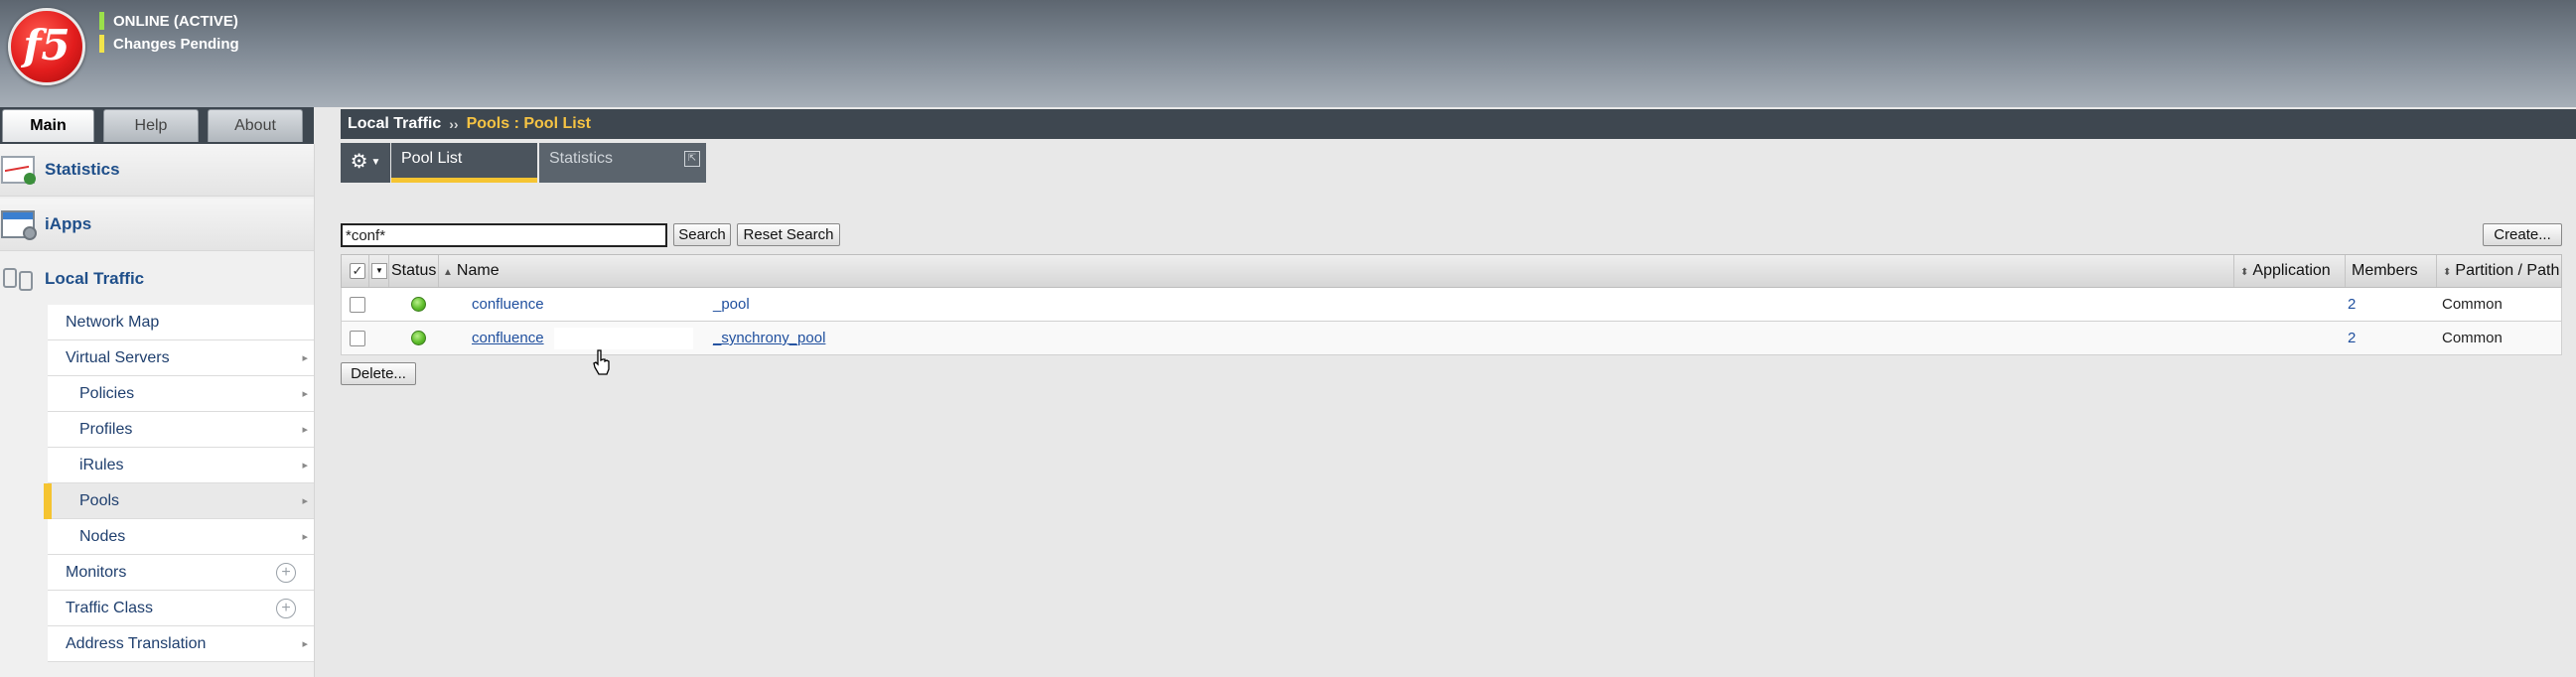 Image resolution: width=2576 pixels, height=677 pixels. I want to click on sidebar-item-pools: Pools ▸, so click(179, 501).